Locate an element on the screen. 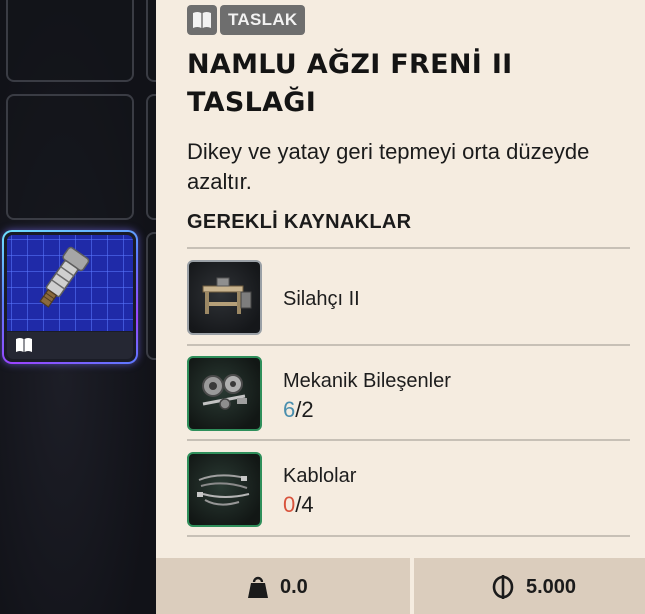 Image resolution: width=645 pixels, height=614 pixels. resource-required-count: /4 is located at coordinates (304, 504).